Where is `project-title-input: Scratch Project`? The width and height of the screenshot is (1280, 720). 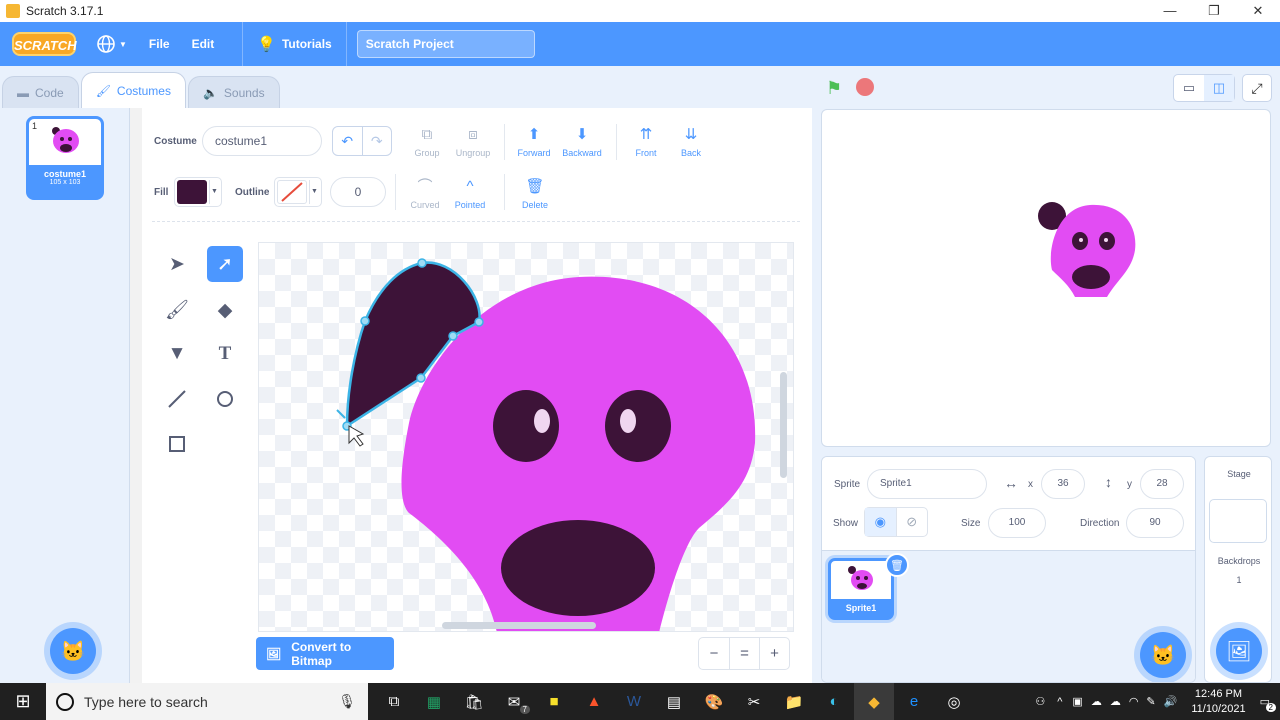 project-title-input: Scratch Project is located at coordinates (445, 44).